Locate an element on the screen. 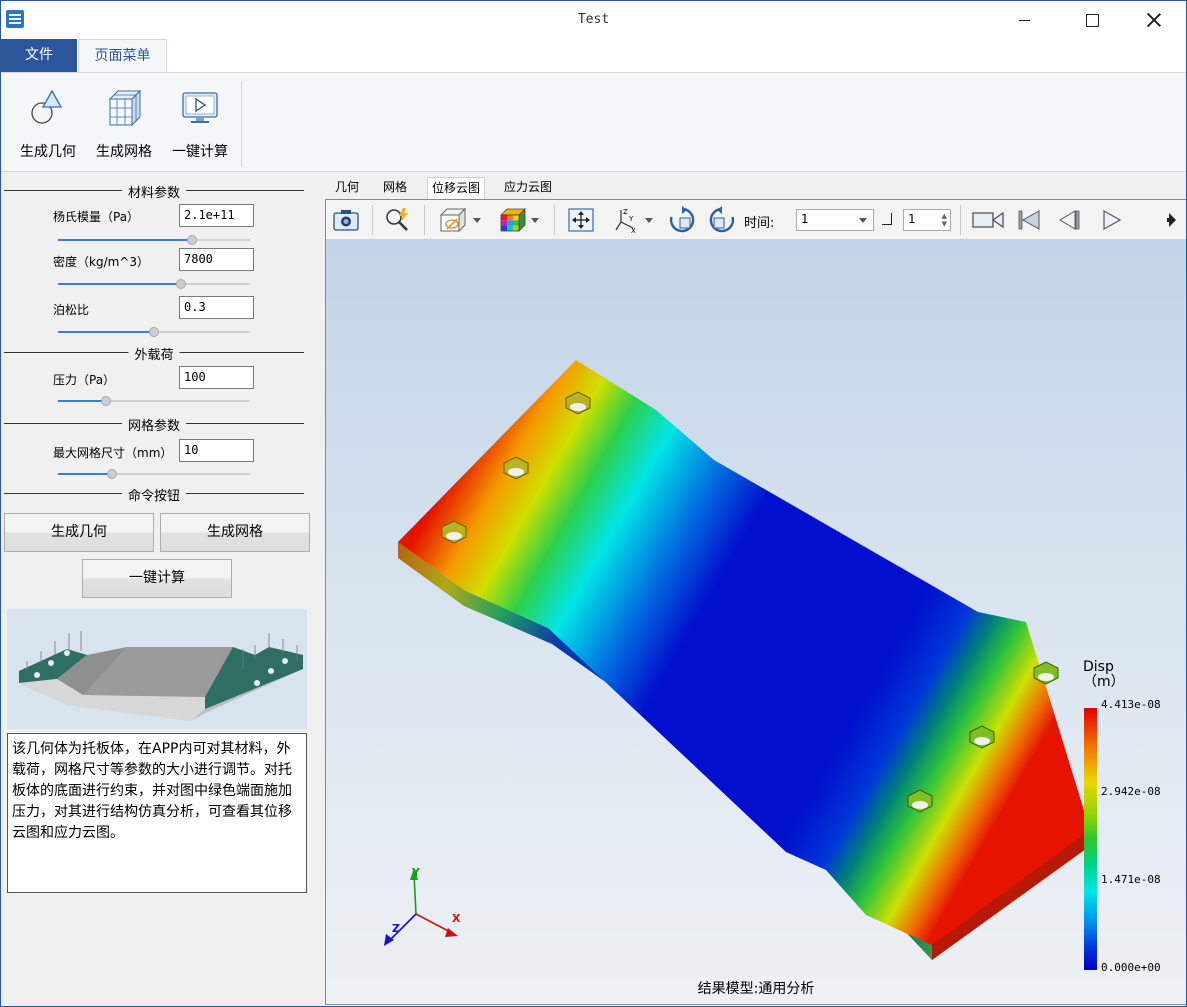 This screenshot has height=1007, width=1187. viewer-toolbar: Z Y X 时间: 1 1 ▲ ▼ is located at coordinates (756, 220).